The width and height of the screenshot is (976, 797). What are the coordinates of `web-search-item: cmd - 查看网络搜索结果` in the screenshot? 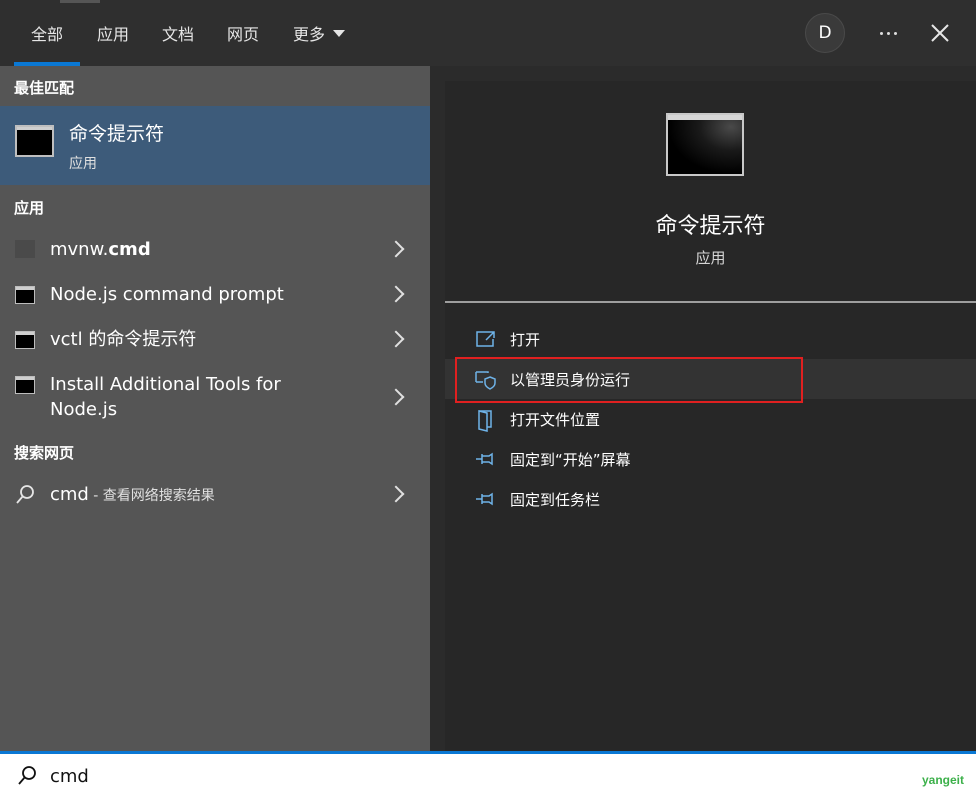 It's located at (215, 494).